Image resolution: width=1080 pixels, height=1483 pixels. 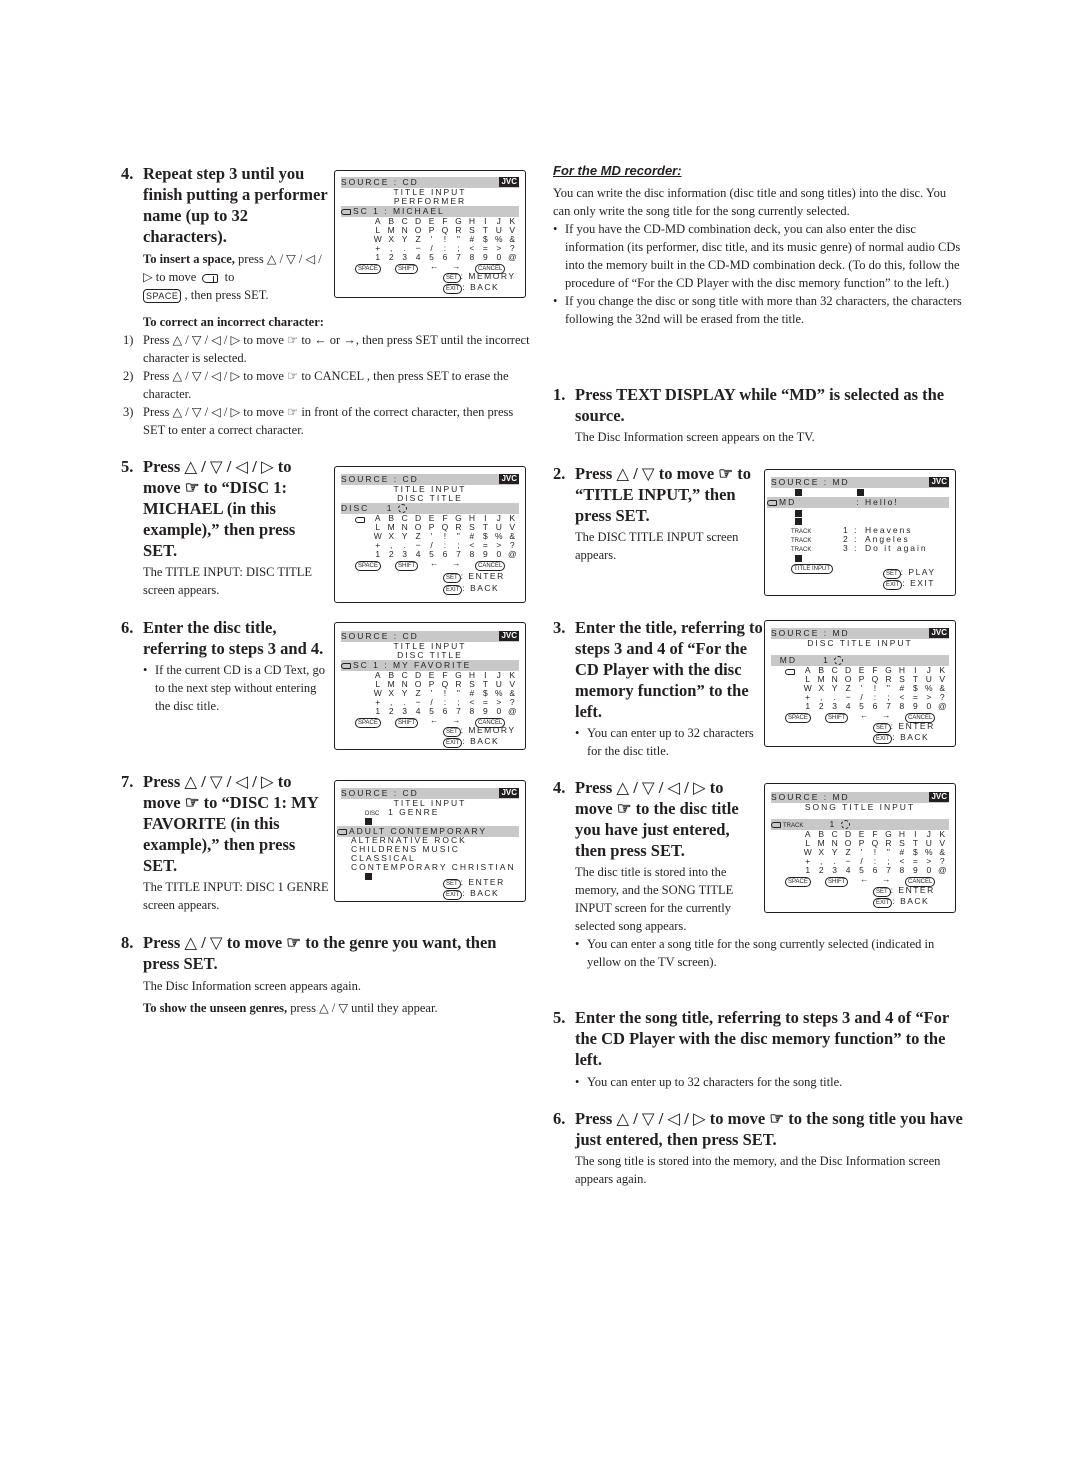 I want to click on stop-icon, so click(x=860, y=493).